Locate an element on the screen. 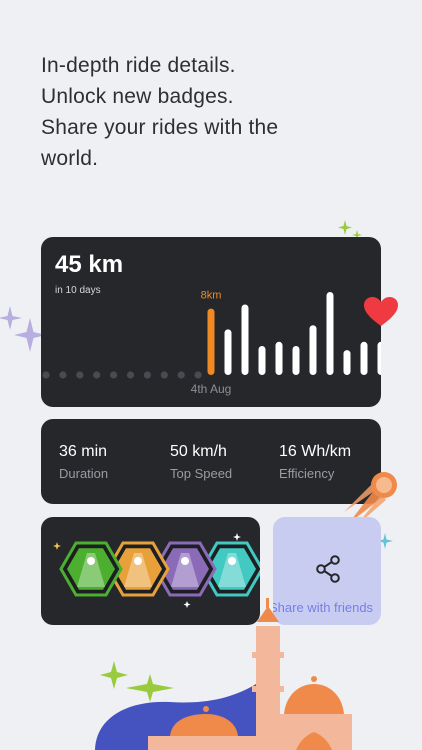 Image resolution: width=422 pixels, height=750 pixels. chart-bar-highlighted is located at coordinates (211, 341).